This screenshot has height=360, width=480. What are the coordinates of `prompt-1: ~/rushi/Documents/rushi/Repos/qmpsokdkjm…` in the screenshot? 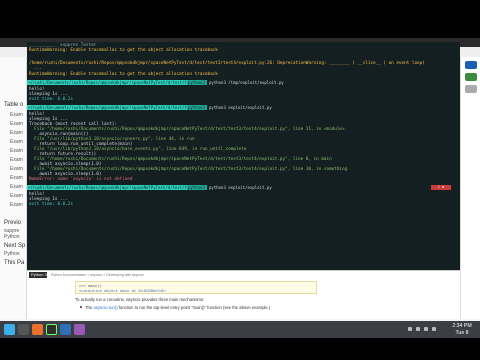 It's located at (117, 82).